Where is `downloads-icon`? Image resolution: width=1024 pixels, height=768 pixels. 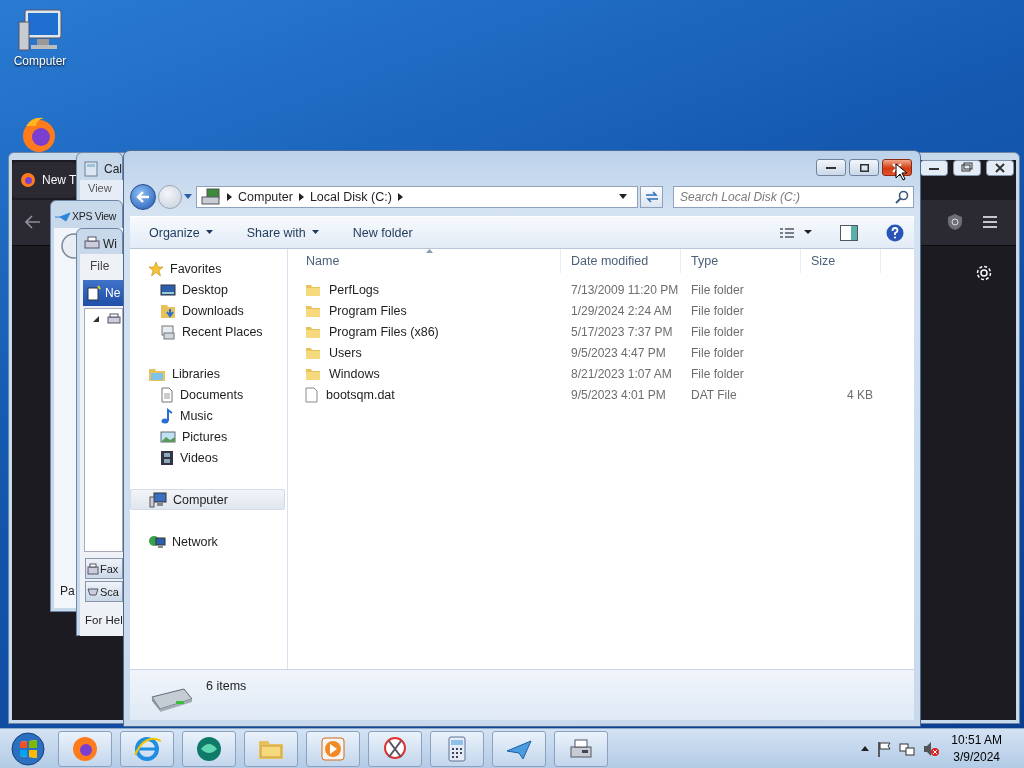
downloads-icon is located at coordinates (168, 310).